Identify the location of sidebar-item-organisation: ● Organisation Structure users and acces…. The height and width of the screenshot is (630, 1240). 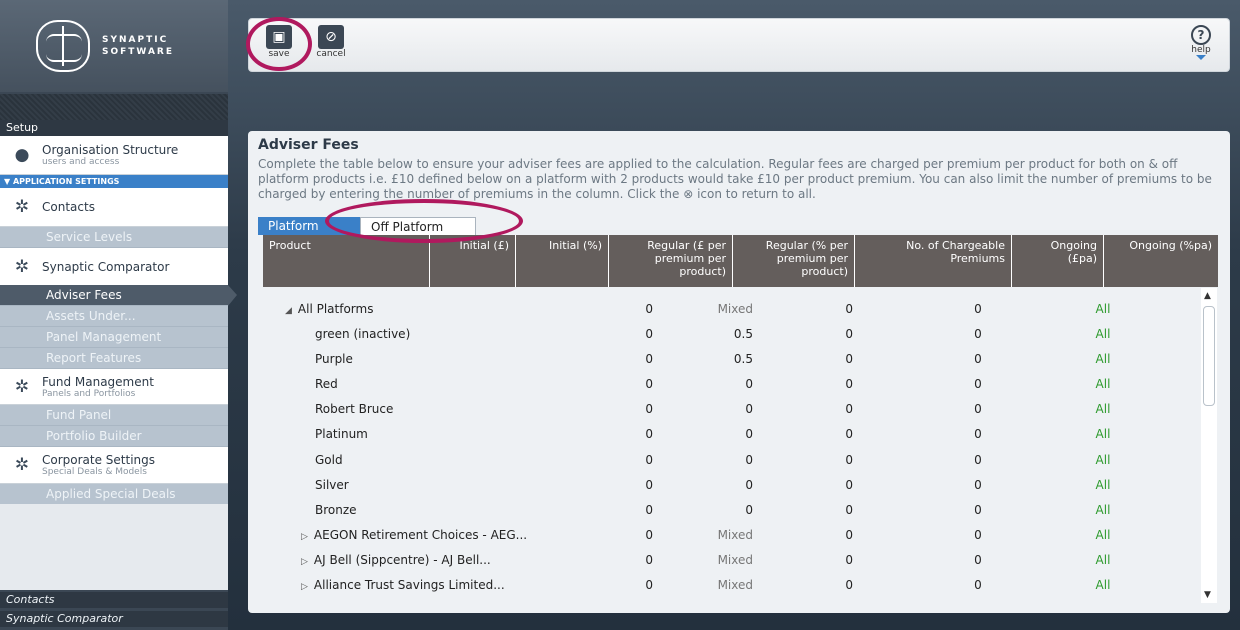
(114, 155).